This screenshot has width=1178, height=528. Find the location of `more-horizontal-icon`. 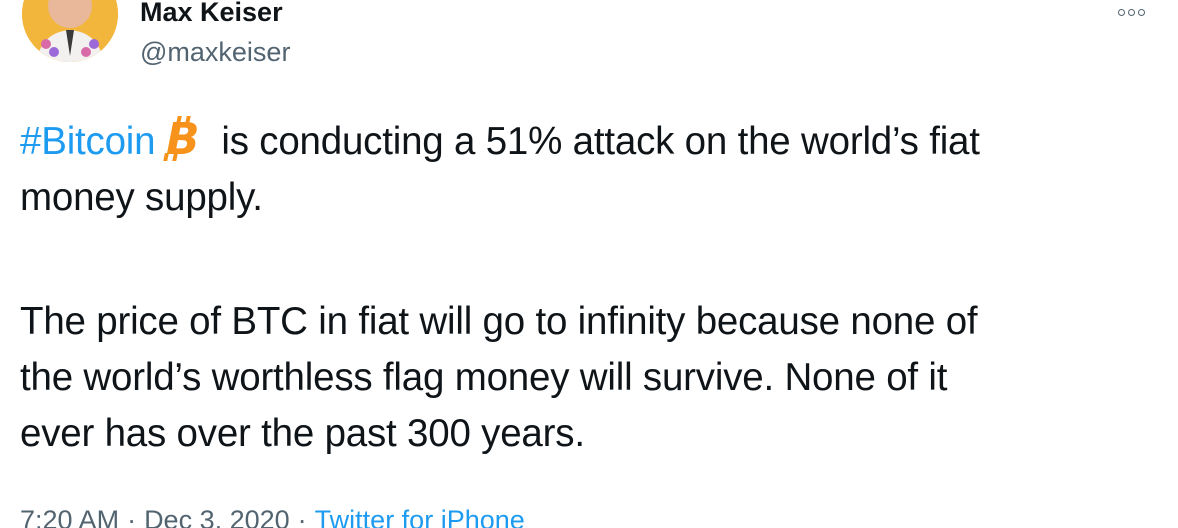

more-horizontal-icon is located at coordinates (1137, 12).